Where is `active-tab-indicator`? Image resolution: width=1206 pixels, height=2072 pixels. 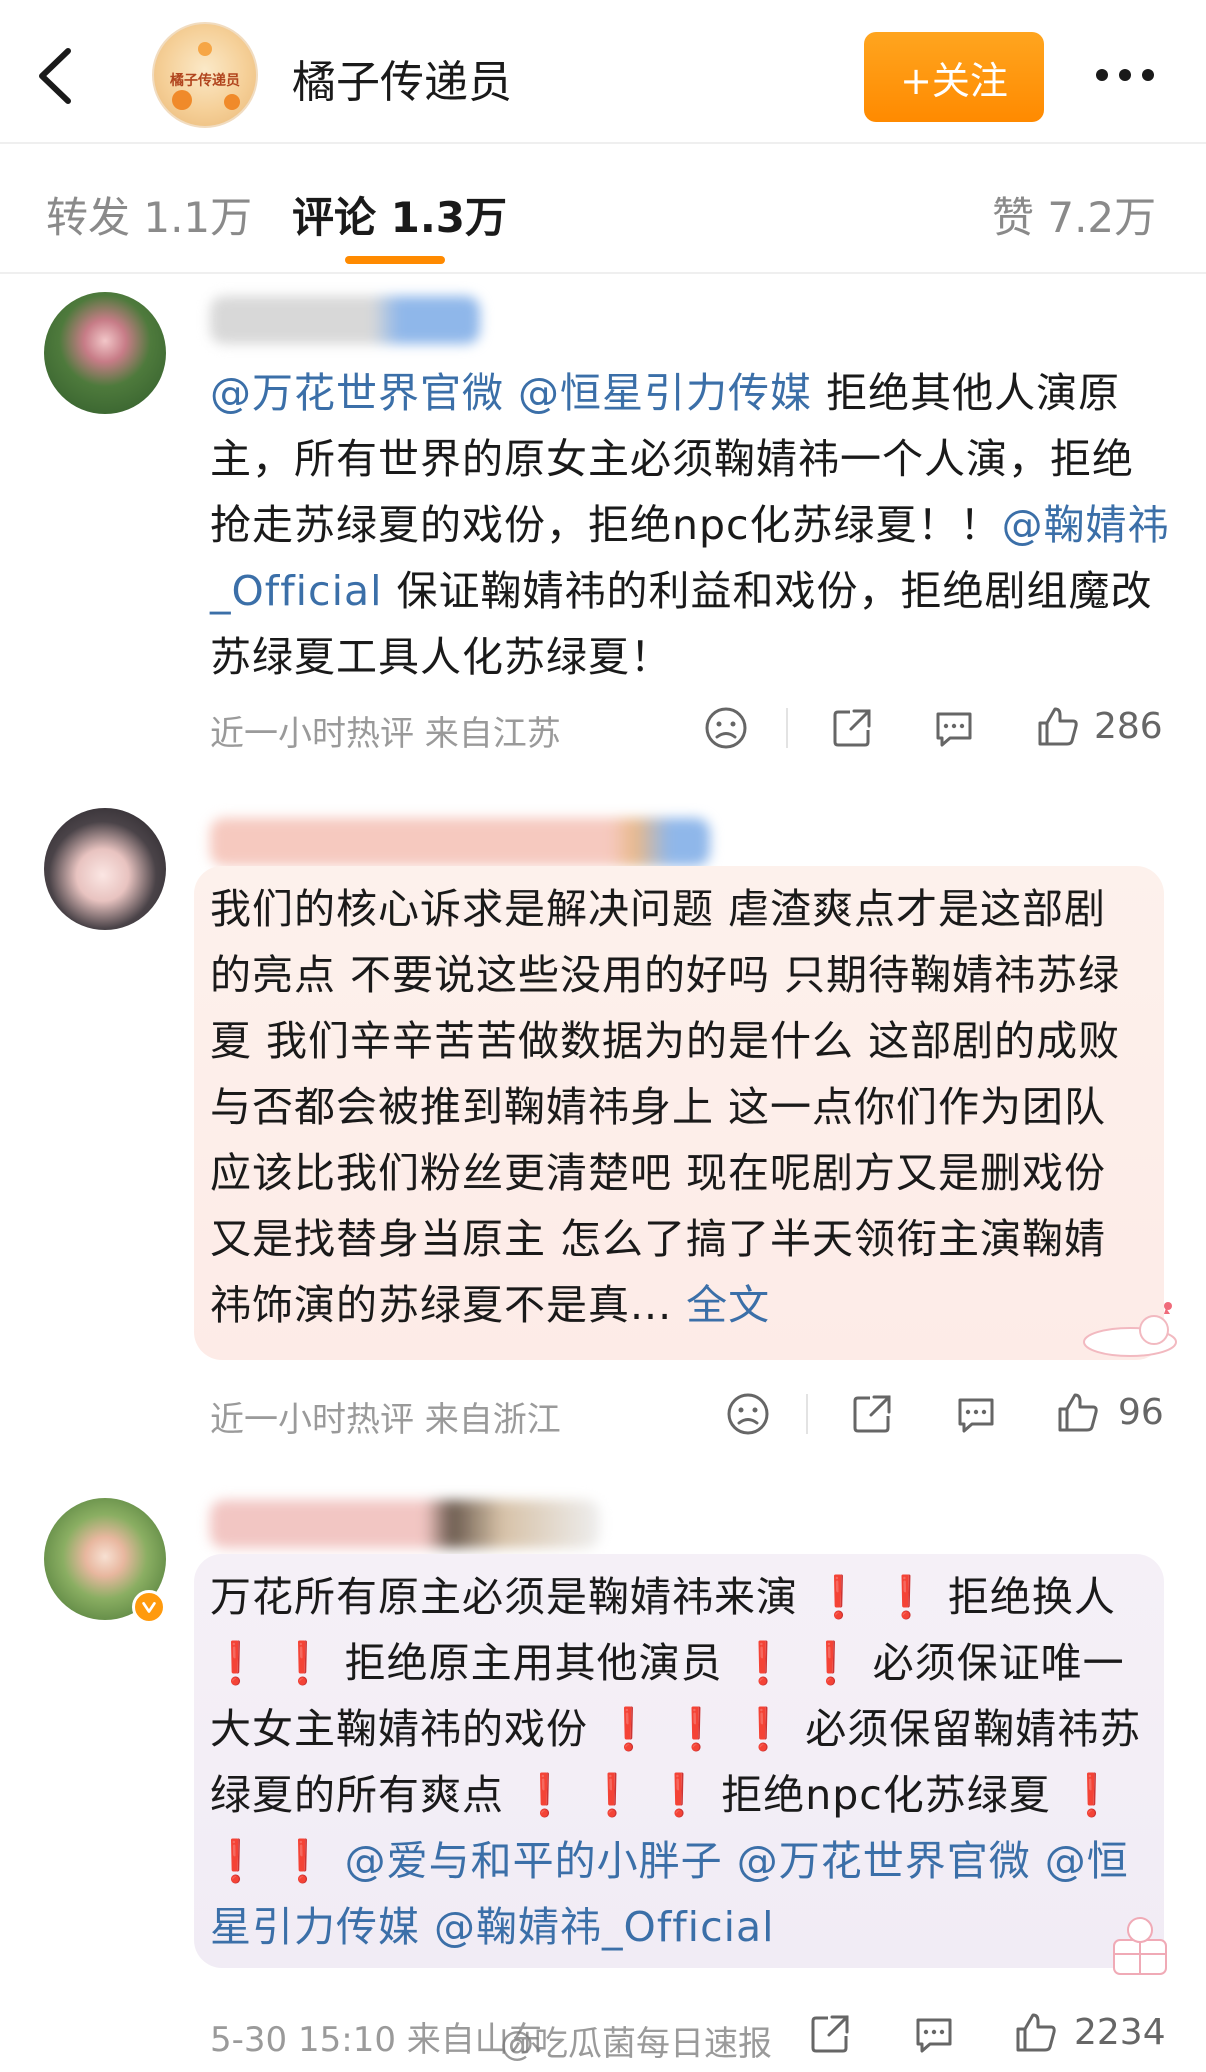
active-tab-indicator is located at coordinates (395, 260).